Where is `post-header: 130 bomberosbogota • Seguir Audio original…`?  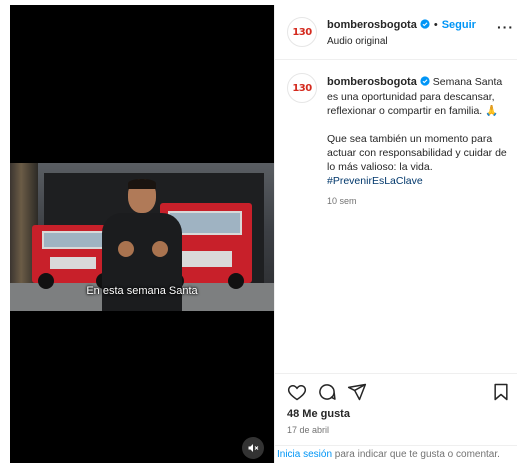
post-header: 130 bomberosbogota • Seguir Audio original… is located at coordinates (396, 32).